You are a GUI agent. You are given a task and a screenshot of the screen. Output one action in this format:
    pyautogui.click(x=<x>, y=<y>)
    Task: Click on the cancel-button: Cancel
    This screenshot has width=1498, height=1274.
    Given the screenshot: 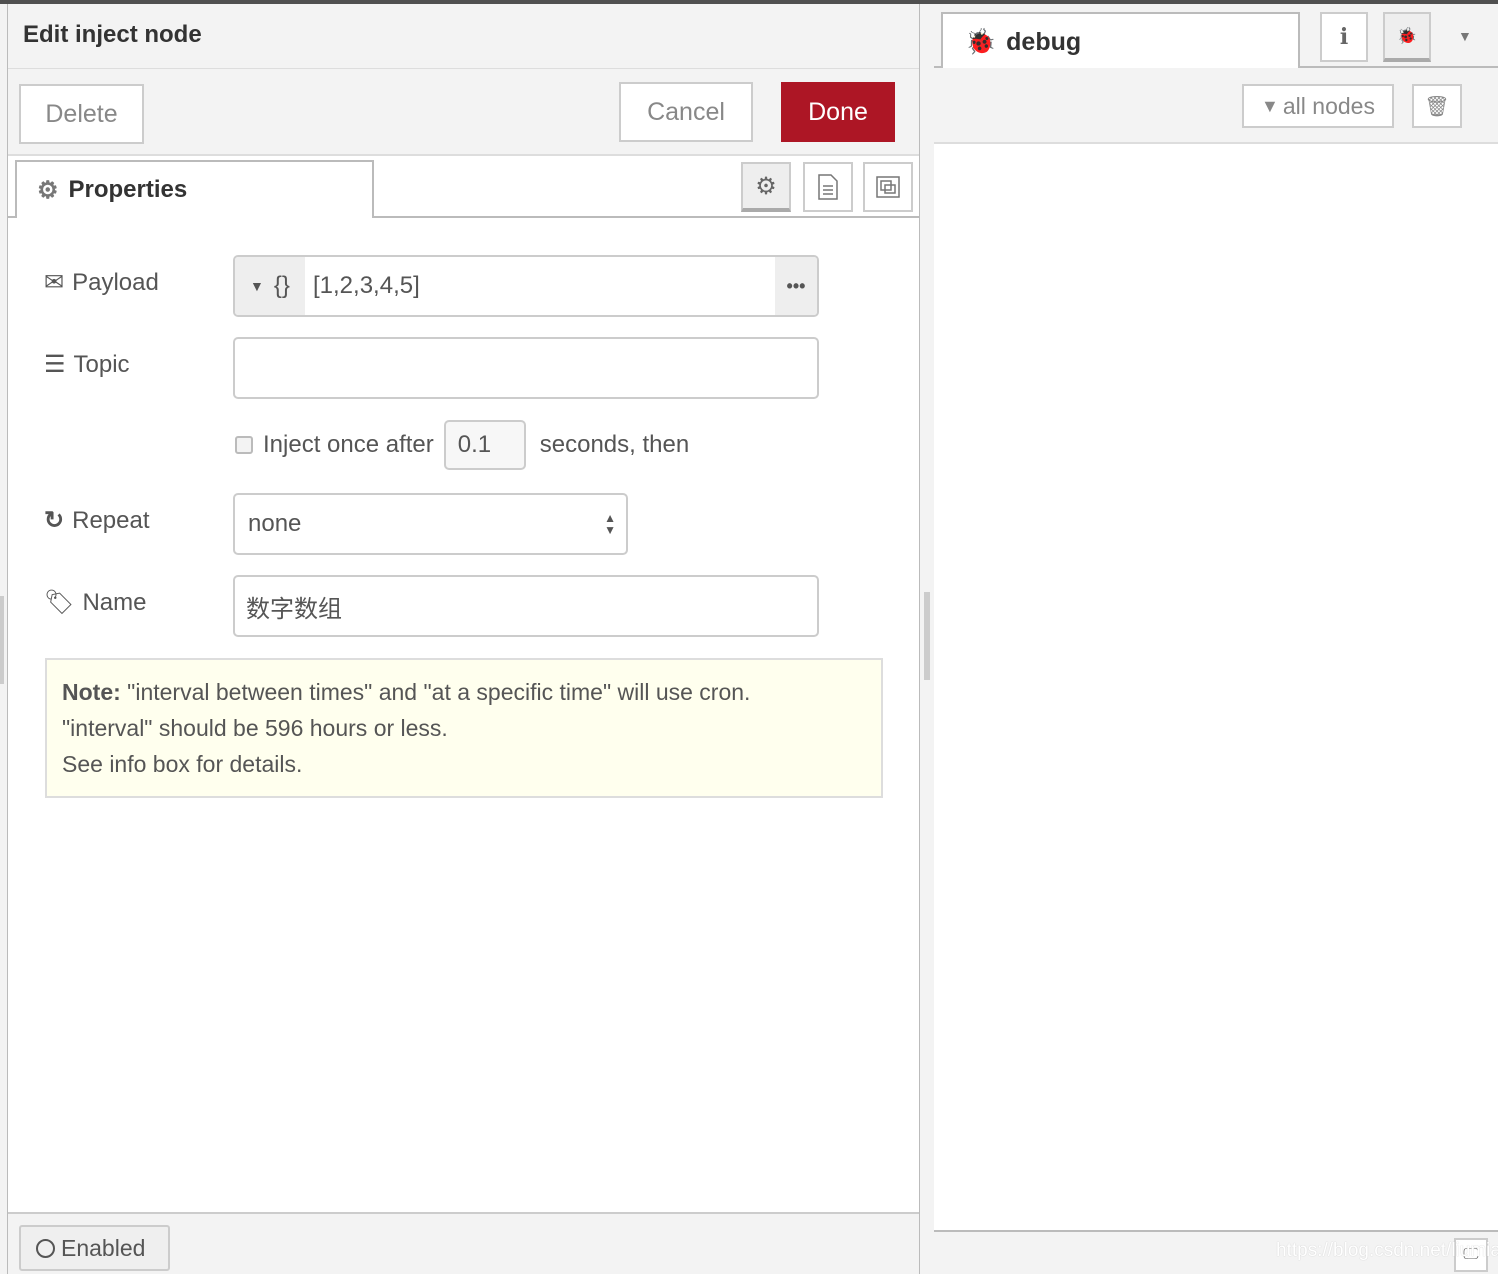 What is the action you would take?
    pyautogui.click(x=686, y=112)
    